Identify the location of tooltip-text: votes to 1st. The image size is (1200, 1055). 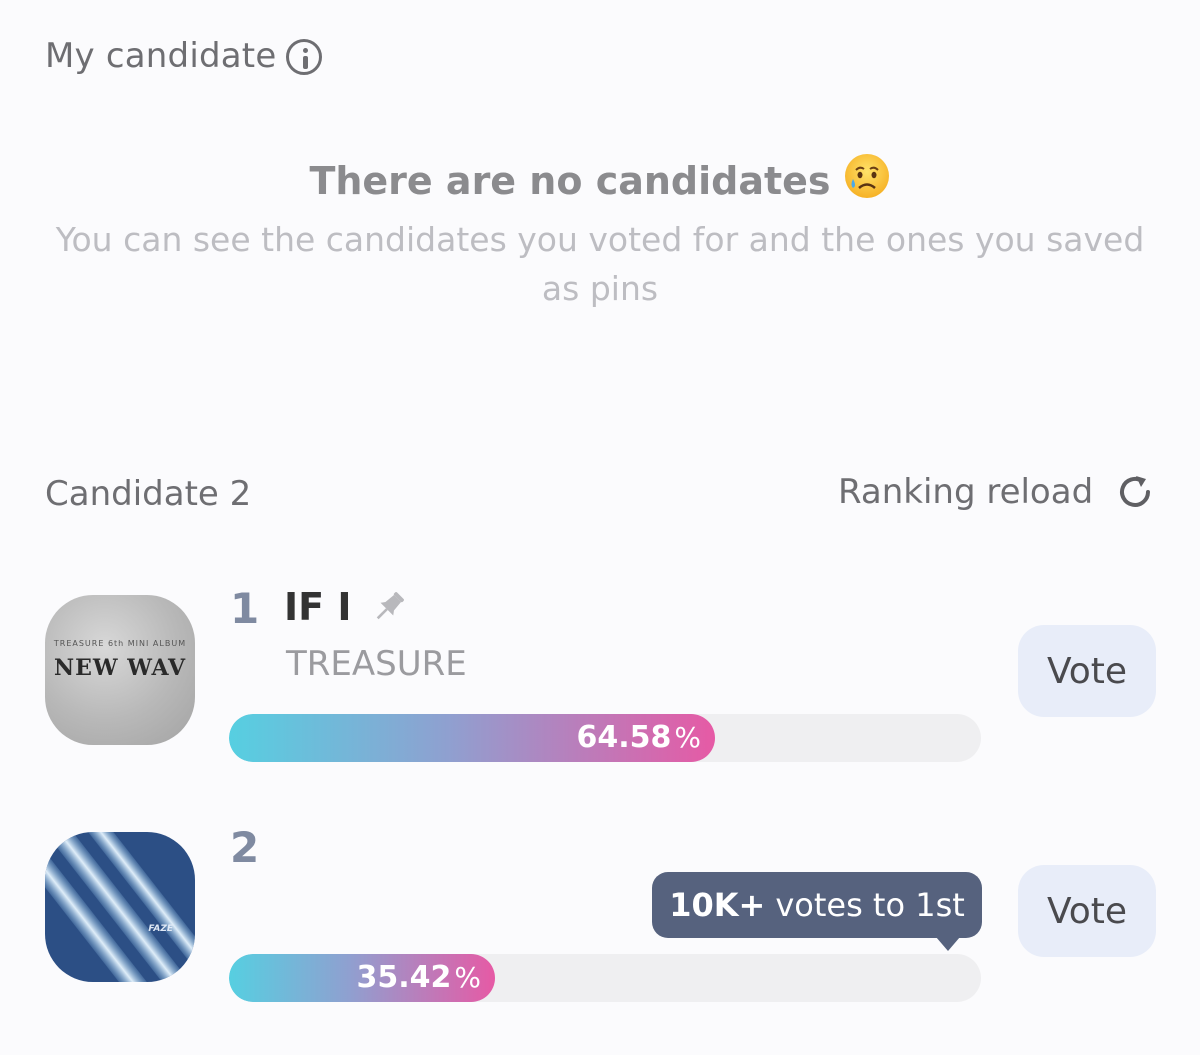
(870, 905).